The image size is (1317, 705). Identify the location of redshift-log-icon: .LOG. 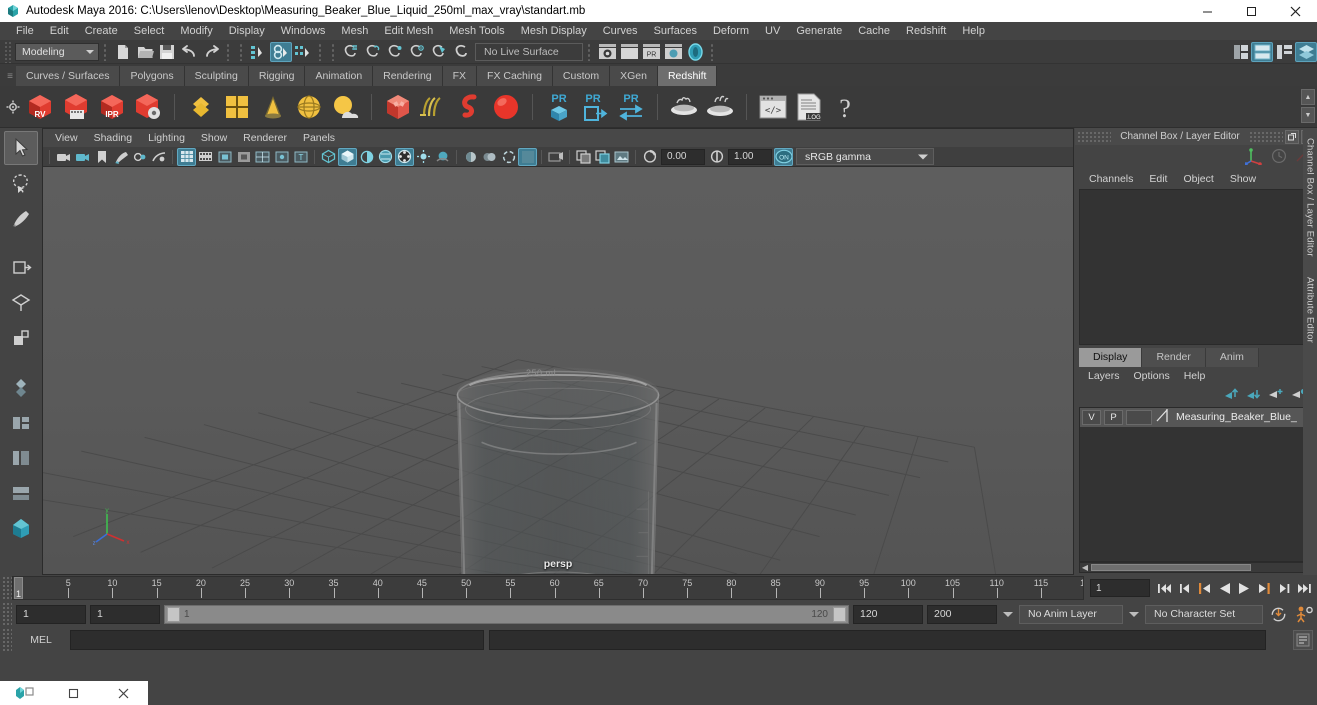
(809, 107).